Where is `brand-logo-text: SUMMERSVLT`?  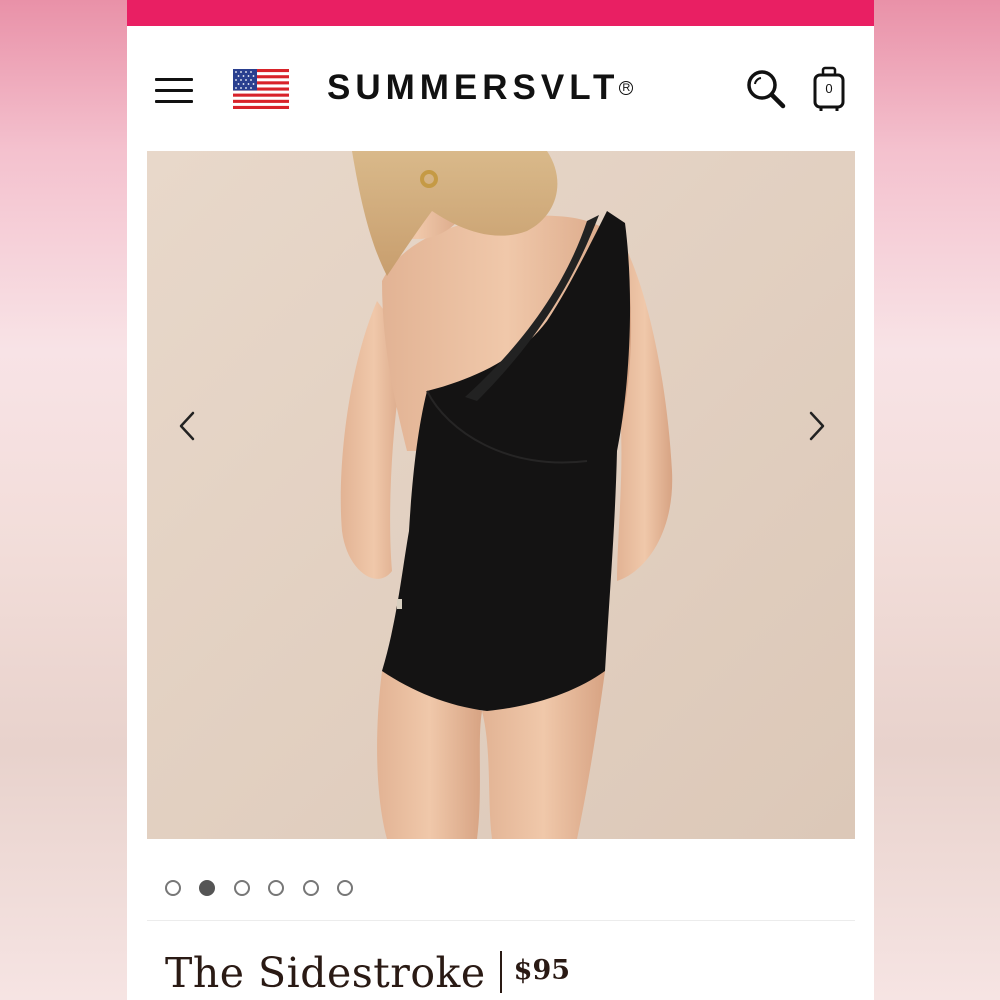 brand-logo-text: SUMMERSVLT is located at coordinates (473, 87).